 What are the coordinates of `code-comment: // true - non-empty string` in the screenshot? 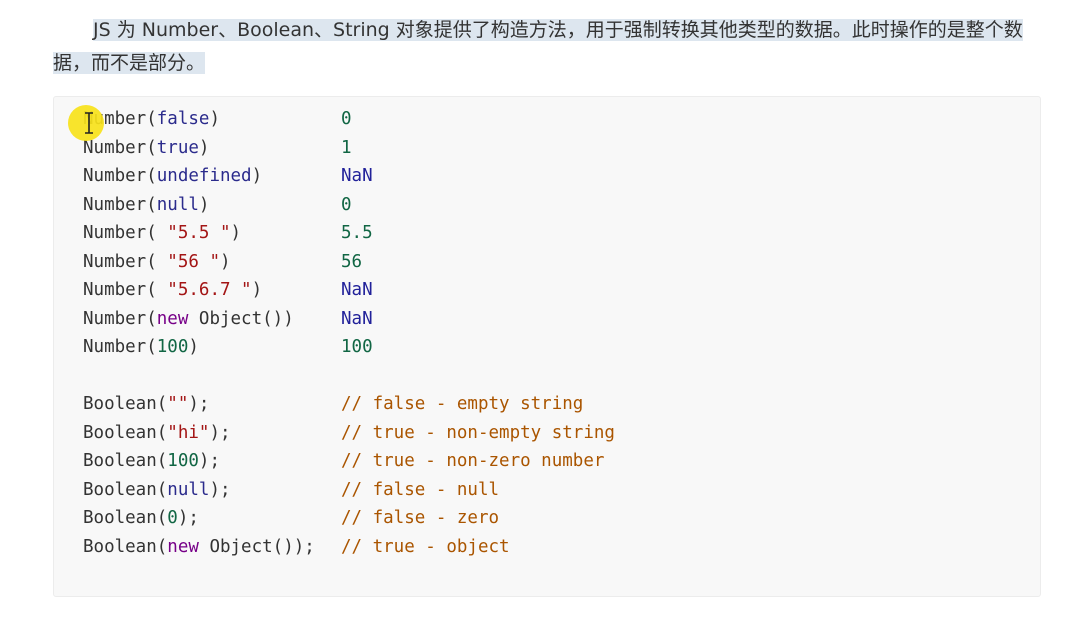 It's located at (478, 432).